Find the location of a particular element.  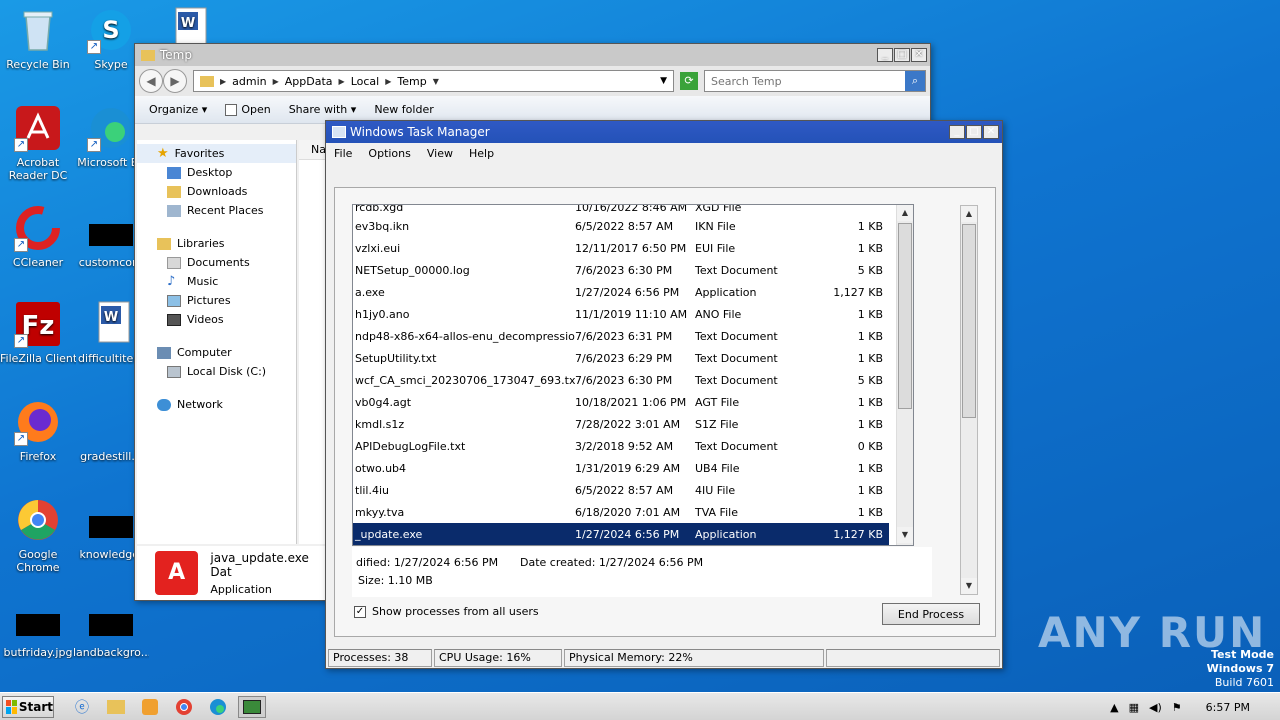

table-row: mkyy.tva 6/18/2020 7:01 AM TVA File 1 KB is located at coordinates (621, 512).